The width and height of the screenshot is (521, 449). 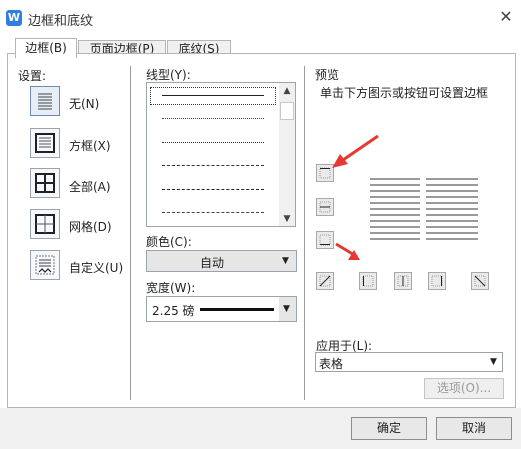 What do you see at coordinates (84, 104) in the screenshot?
I see `setting-none-label: 无(N)` at bounding box center [84, 104].